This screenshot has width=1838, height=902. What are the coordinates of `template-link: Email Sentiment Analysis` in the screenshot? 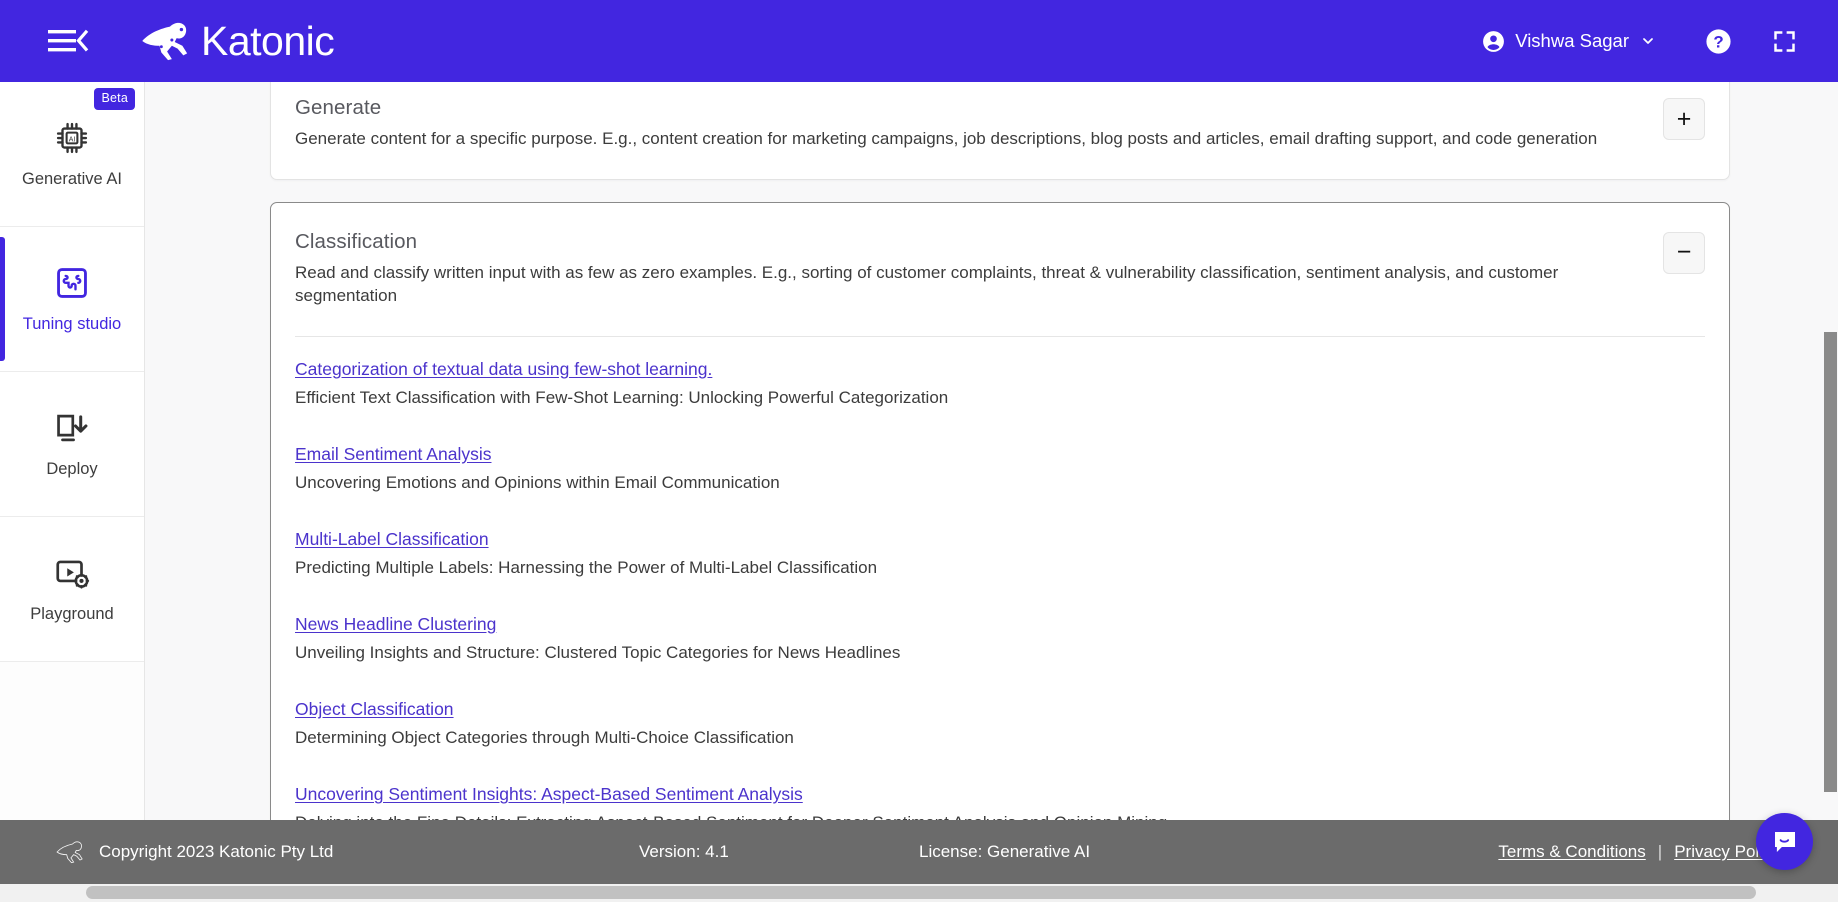 It's located at (393, 454).